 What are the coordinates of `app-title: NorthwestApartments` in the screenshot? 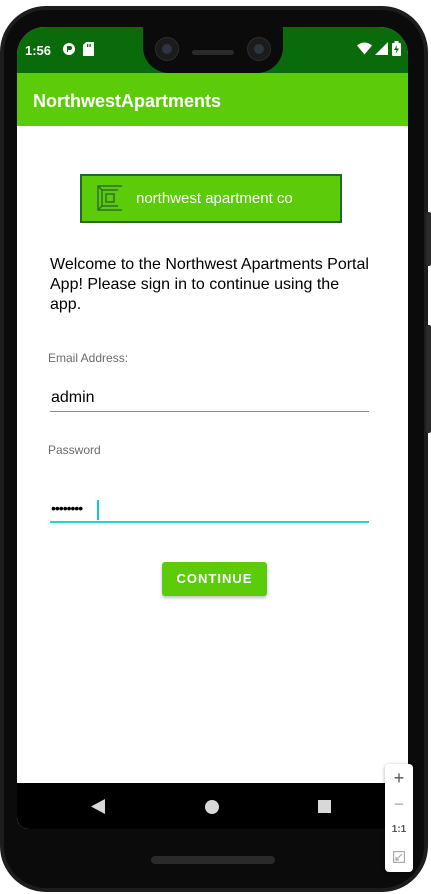 It's located at (127, 101).